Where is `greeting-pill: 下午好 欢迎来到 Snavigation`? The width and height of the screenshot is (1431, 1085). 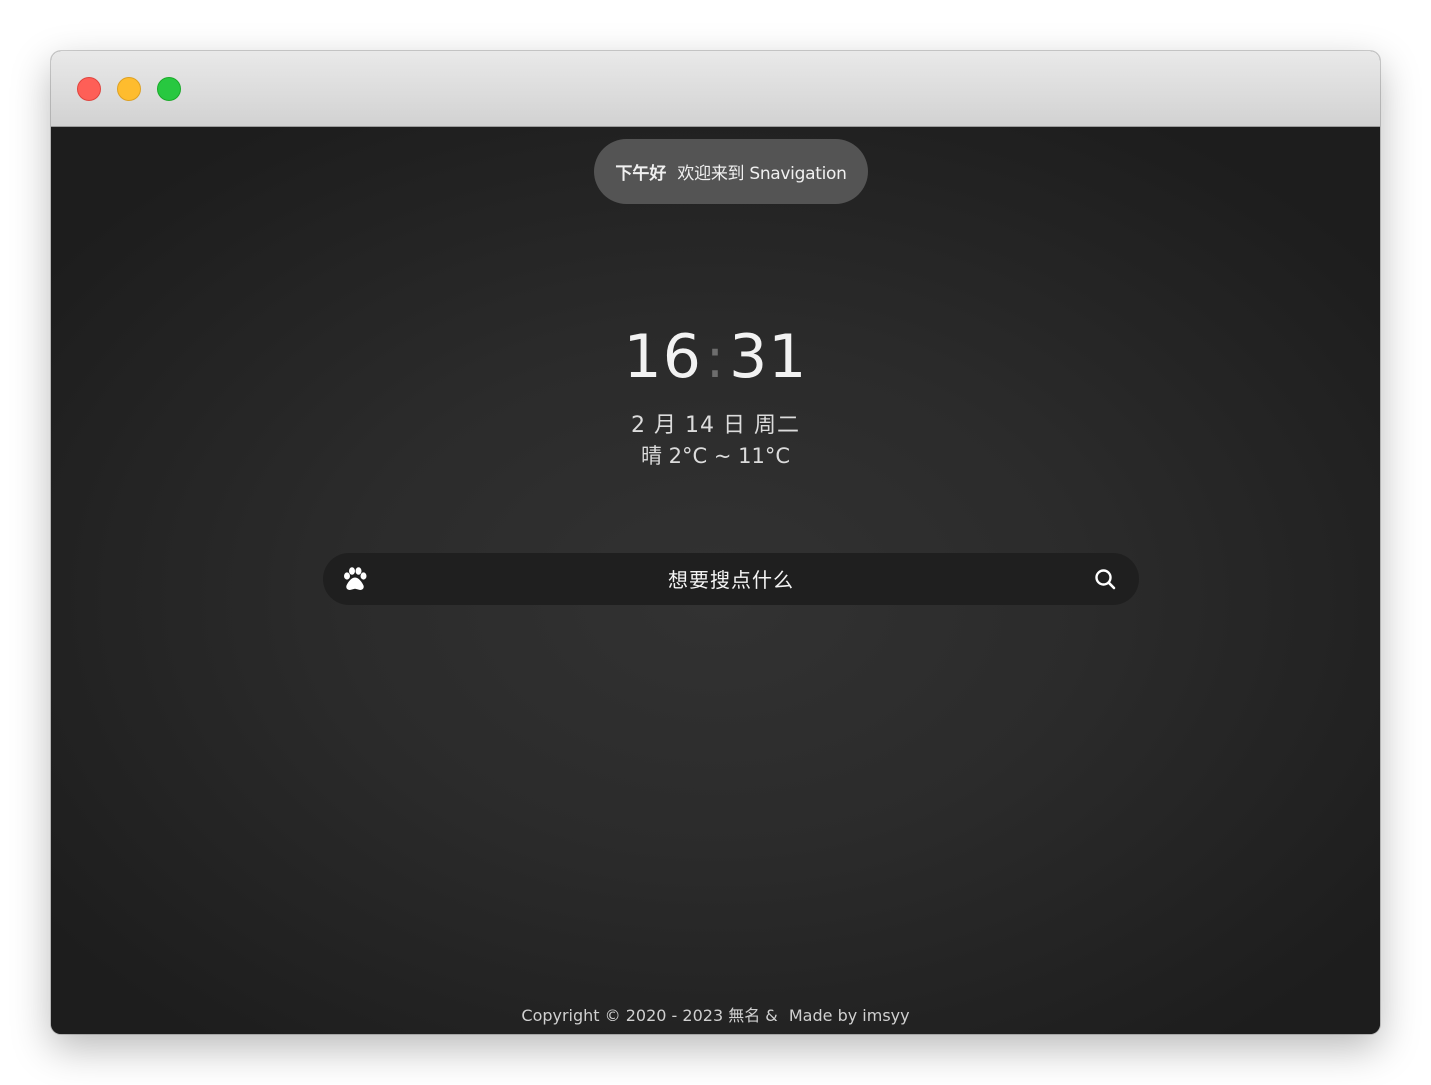 greeting-pill: 下午好 欢迎来到 Snavigation is located at coordinates (731, 171).